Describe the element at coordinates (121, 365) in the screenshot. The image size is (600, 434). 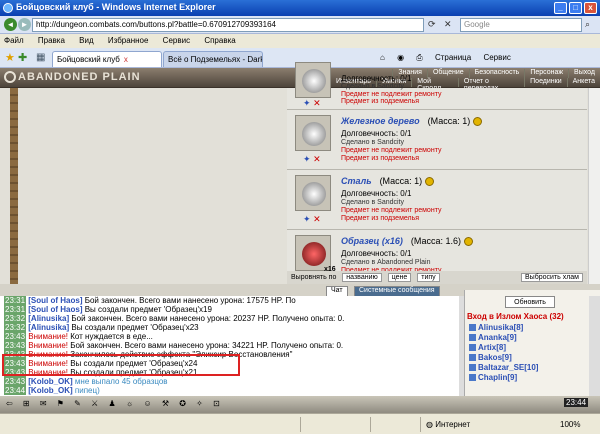
I see `highlight-box` at that location.